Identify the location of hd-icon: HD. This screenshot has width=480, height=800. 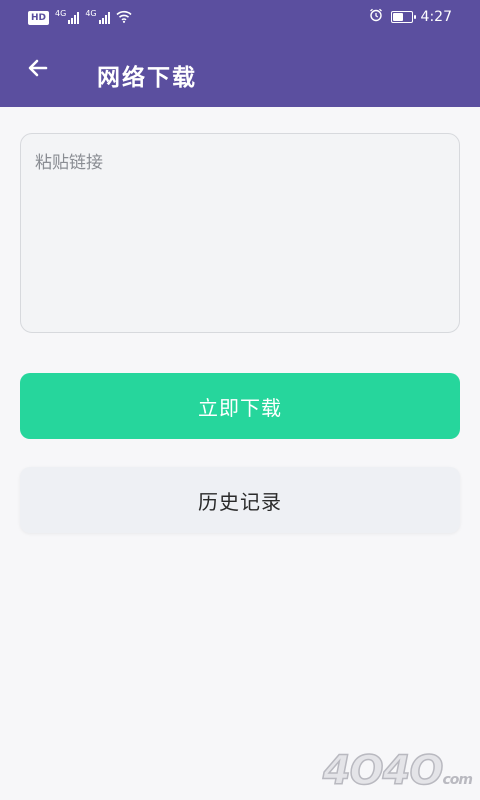
(39, 17).